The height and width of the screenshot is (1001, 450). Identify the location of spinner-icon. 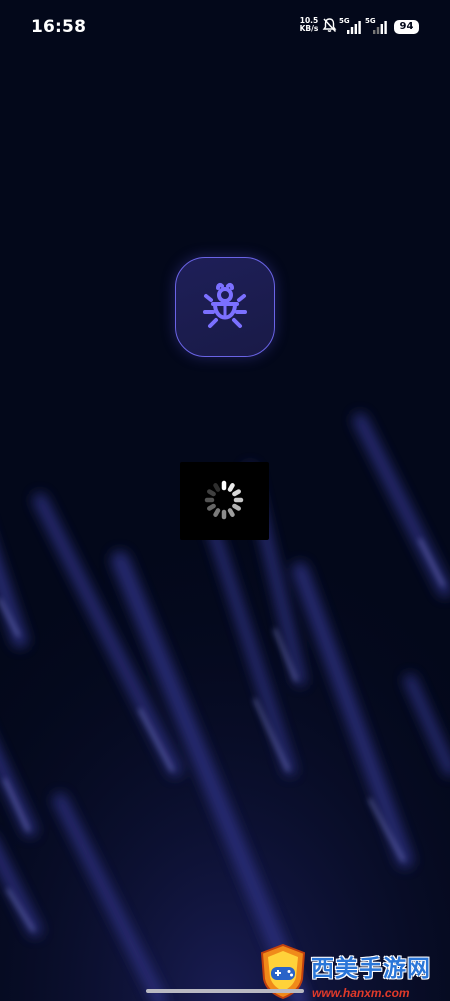
(224, 500).